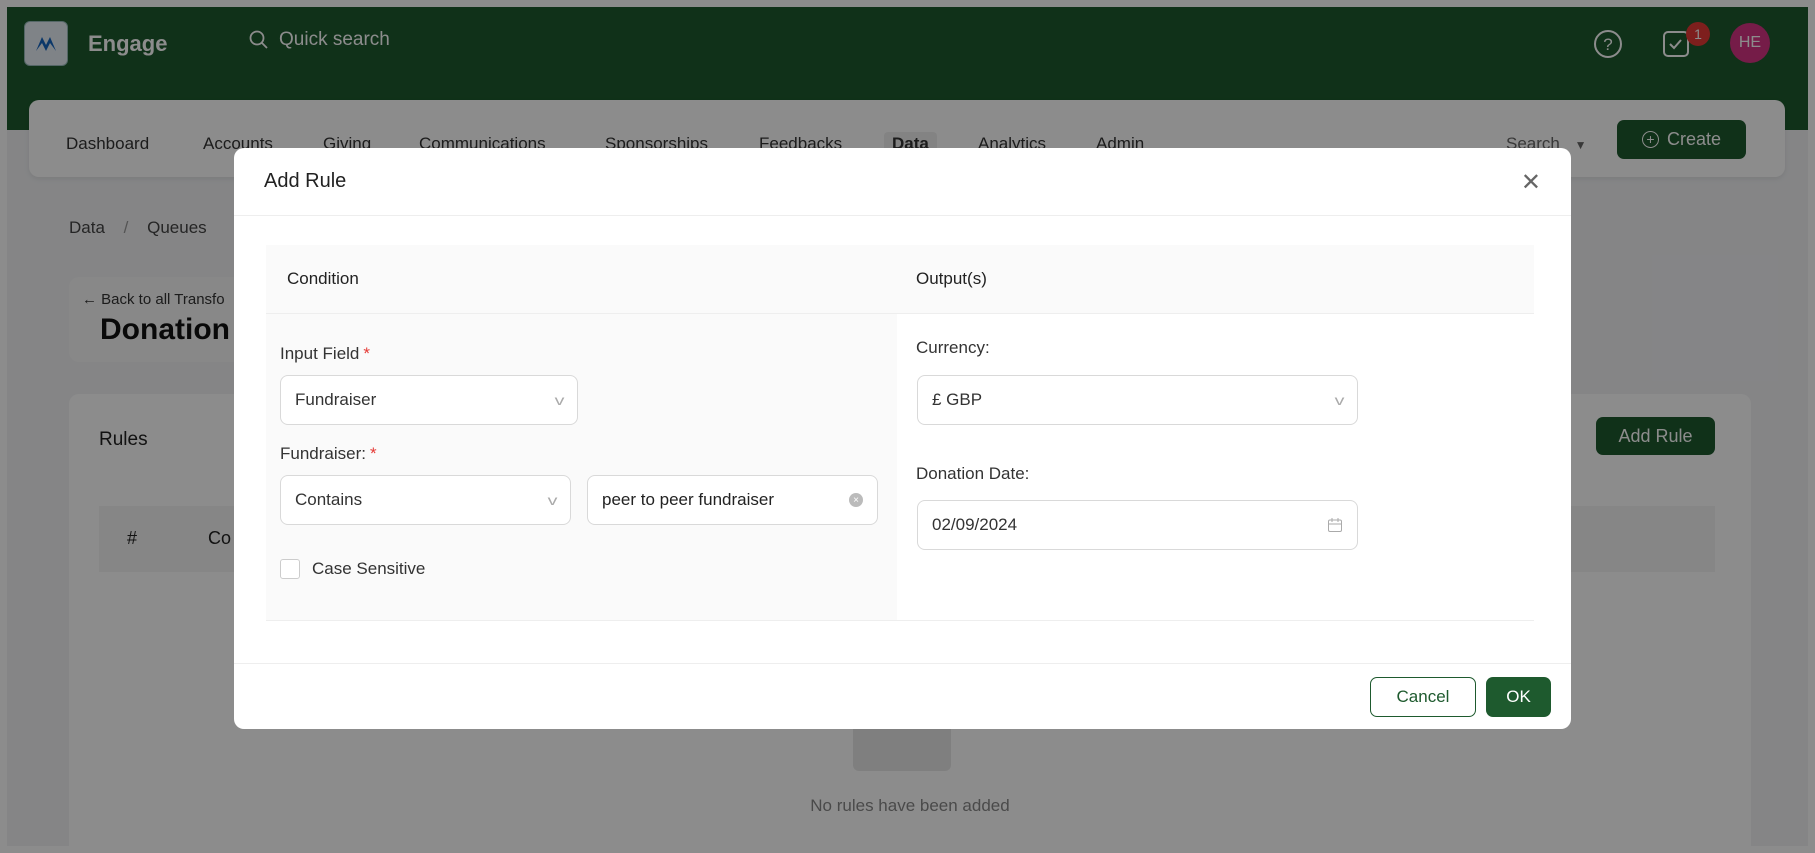  What do you see at coordinates (305, 181) in the screenshot?
I see `modal-title: Add Rule` at bounding box center [305, 181].